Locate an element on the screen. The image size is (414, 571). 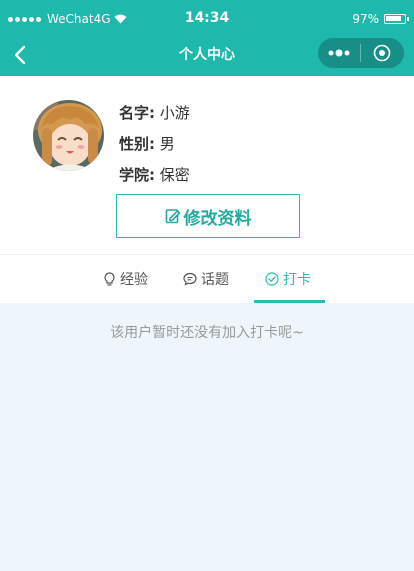
nav-bar: 个人中心 is located at coordinates (207, 57).